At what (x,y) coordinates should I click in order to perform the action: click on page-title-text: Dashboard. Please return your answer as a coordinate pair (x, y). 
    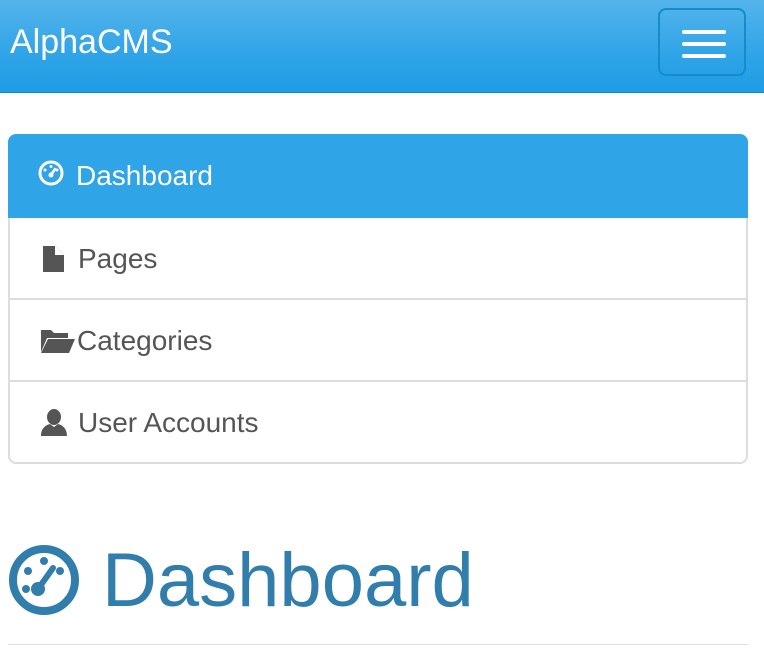
    Looking at the image, I should click on (288, 580).